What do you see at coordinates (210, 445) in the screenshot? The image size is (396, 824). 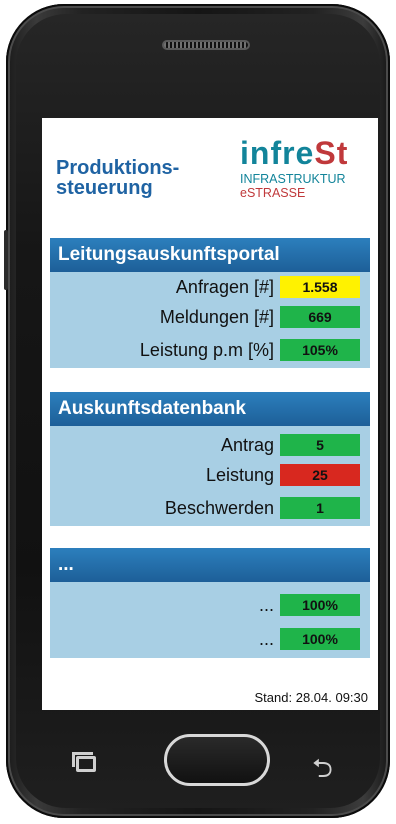 I see `metric-row: Antrag 5` at bounding box center [210, 445].